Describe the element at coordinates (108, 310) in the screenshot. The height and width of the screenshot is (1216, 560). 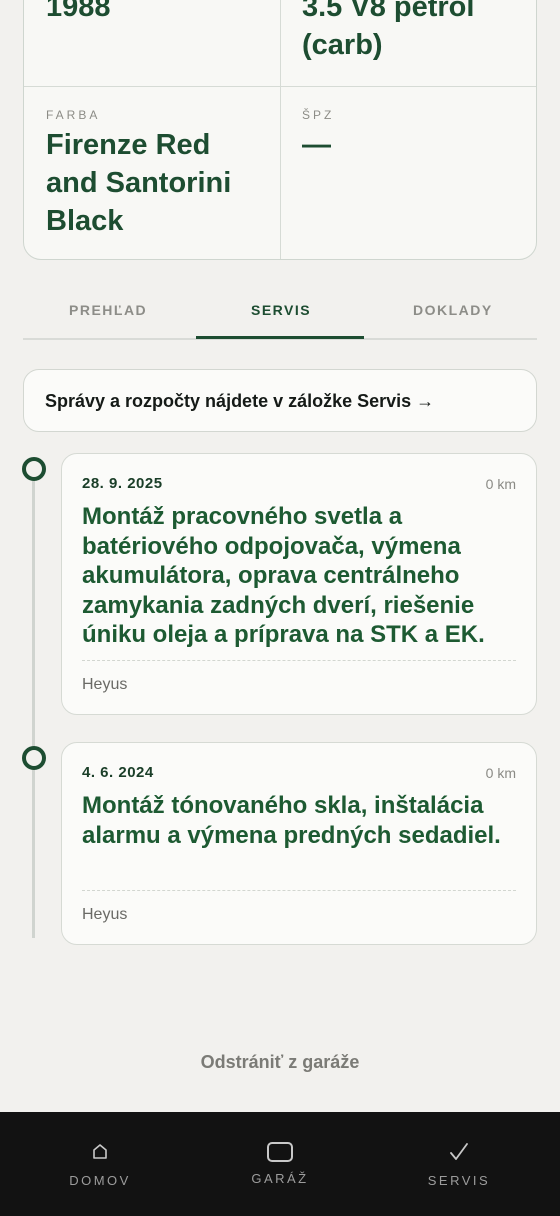
I see `tab-prehlad: PREHĽAD` at that location.